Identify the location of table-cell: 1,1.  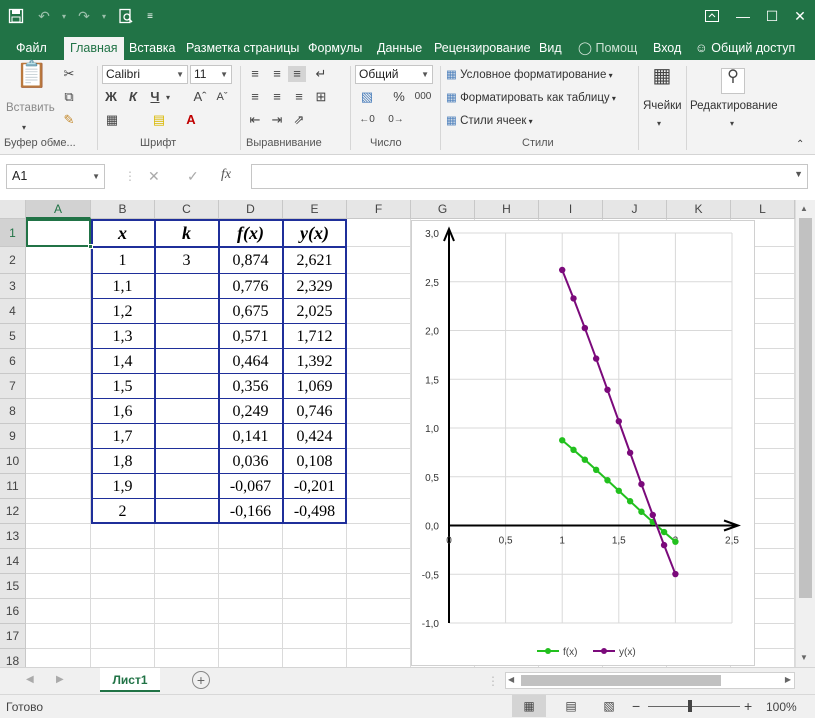
(123, 286).